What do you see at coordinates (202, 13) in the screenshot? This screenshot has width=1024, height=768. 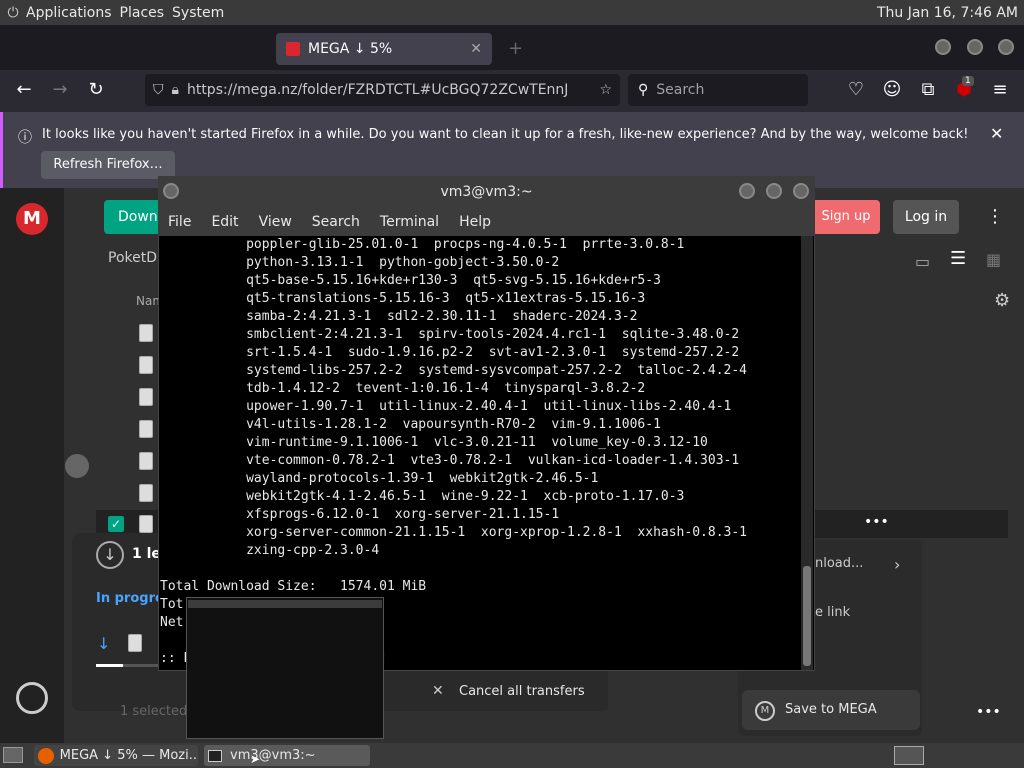 I see `system-menu: System` at bounding box center [202, 13].